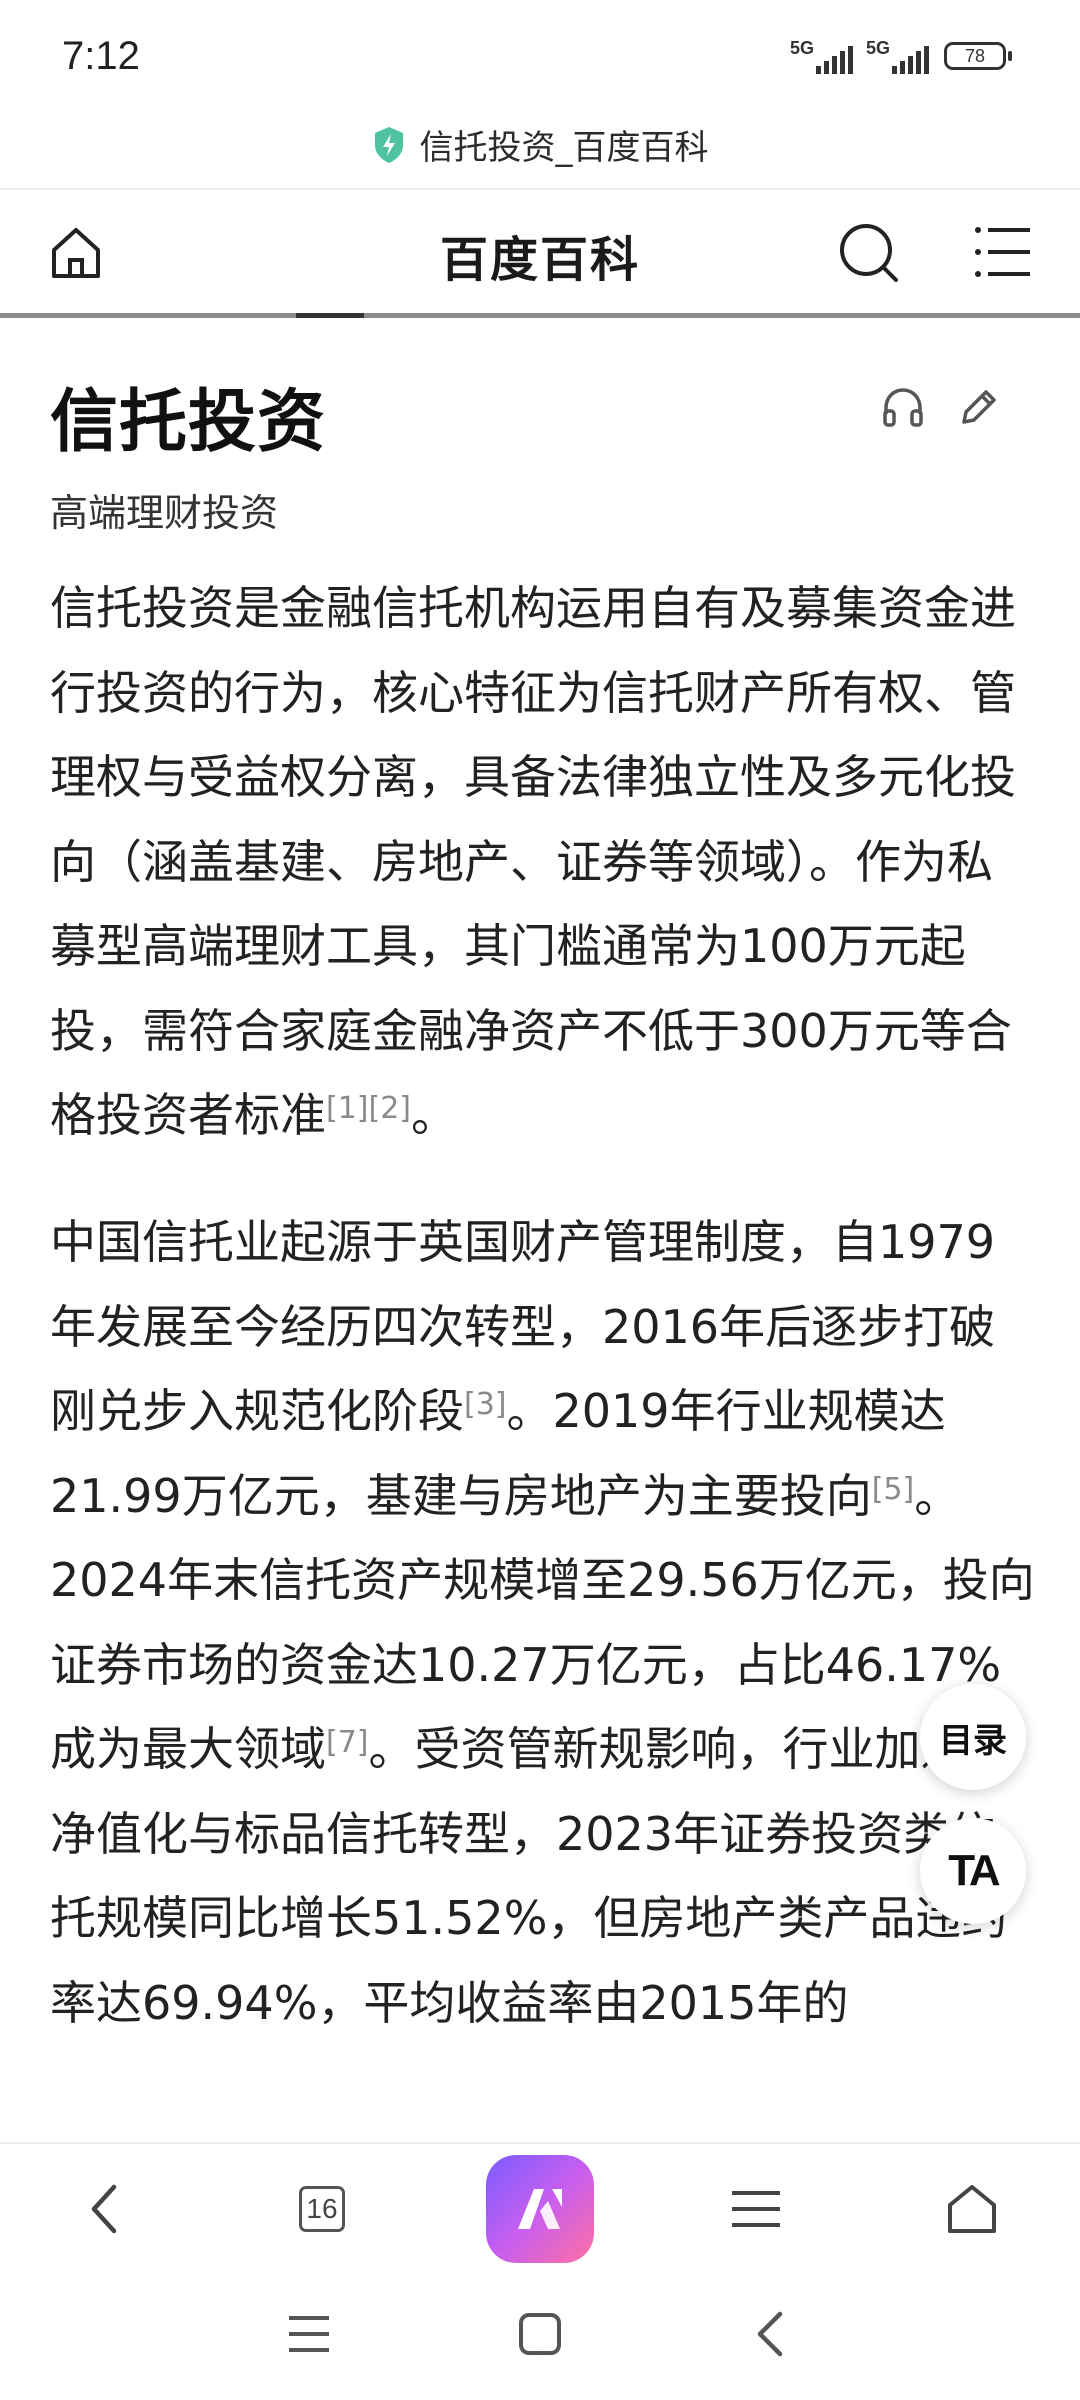 This screenshot has height=2400, width=1080. What do you see at coordinates (893, 1489) in the screenshot?
I see `citation-link: [5]` at bounding box center [893, 1489].